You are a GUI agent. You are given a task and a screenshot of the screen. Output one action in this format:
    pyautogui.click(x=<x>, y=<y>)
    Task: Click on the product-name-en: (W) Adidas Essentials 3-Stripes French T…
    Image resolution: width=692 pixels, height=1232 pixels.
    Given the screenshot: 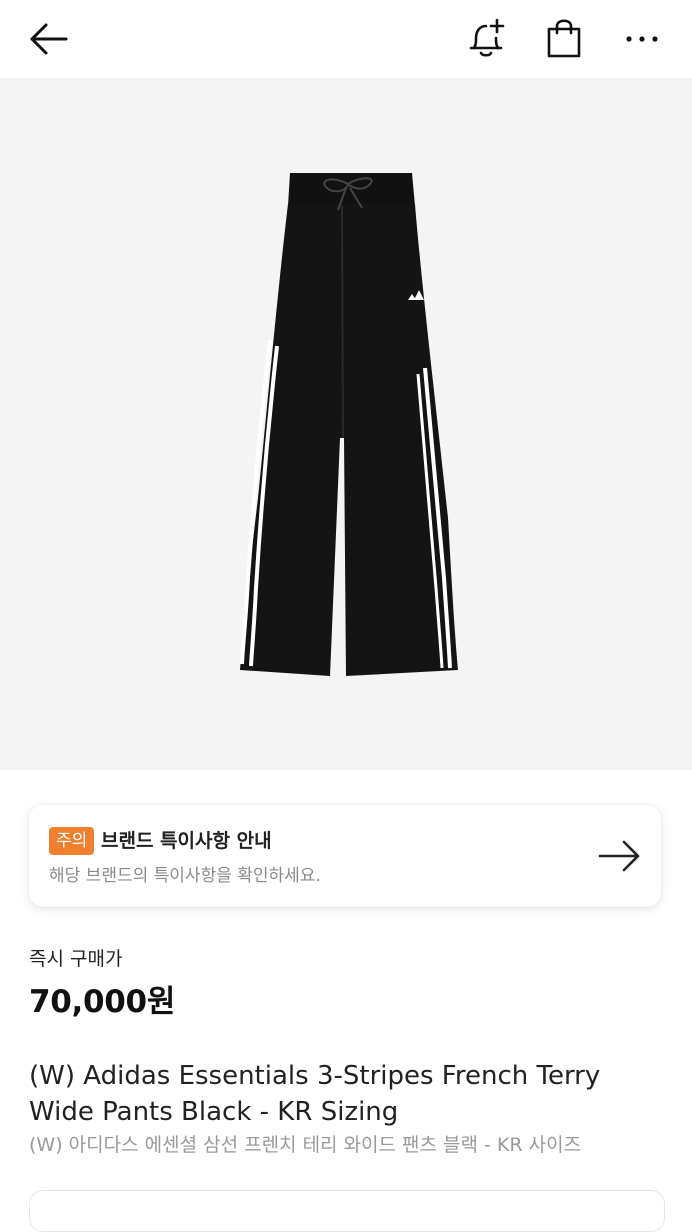 What is the action you would take?
    pyautogui.click(x=315, y=1094)
    